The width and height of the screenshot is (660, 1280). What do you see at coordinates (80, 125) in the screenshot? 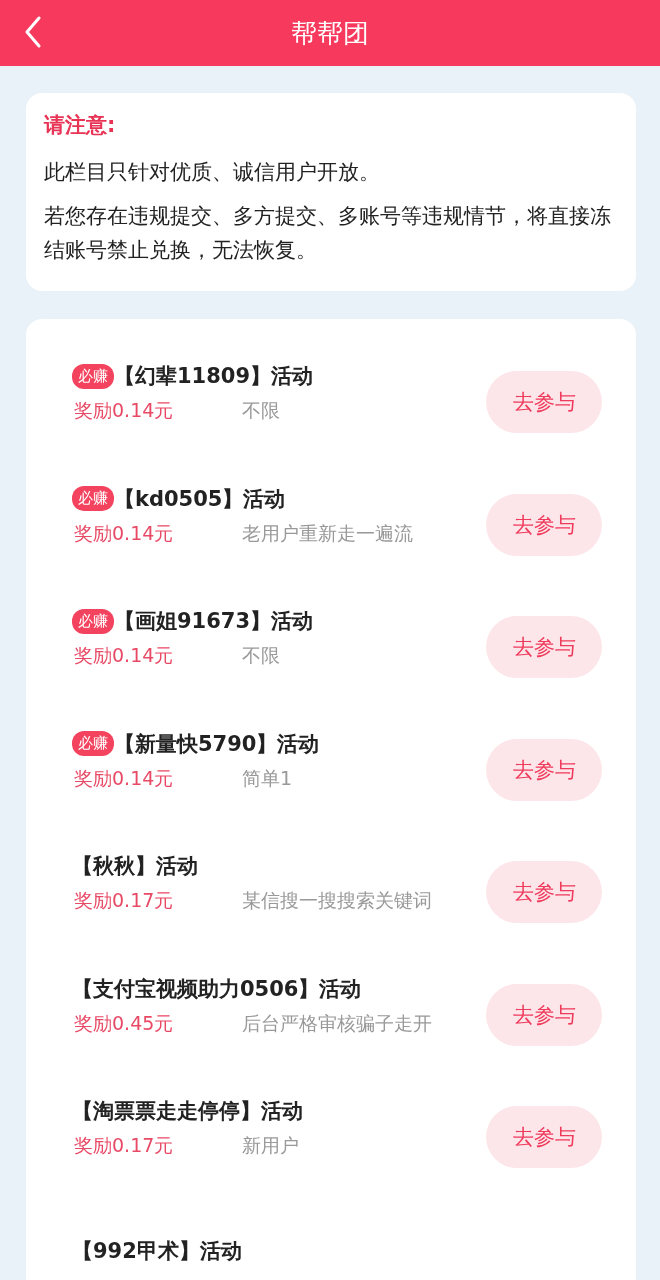
I see `notice-title: 请注意:` at bounding box center [80, 125].